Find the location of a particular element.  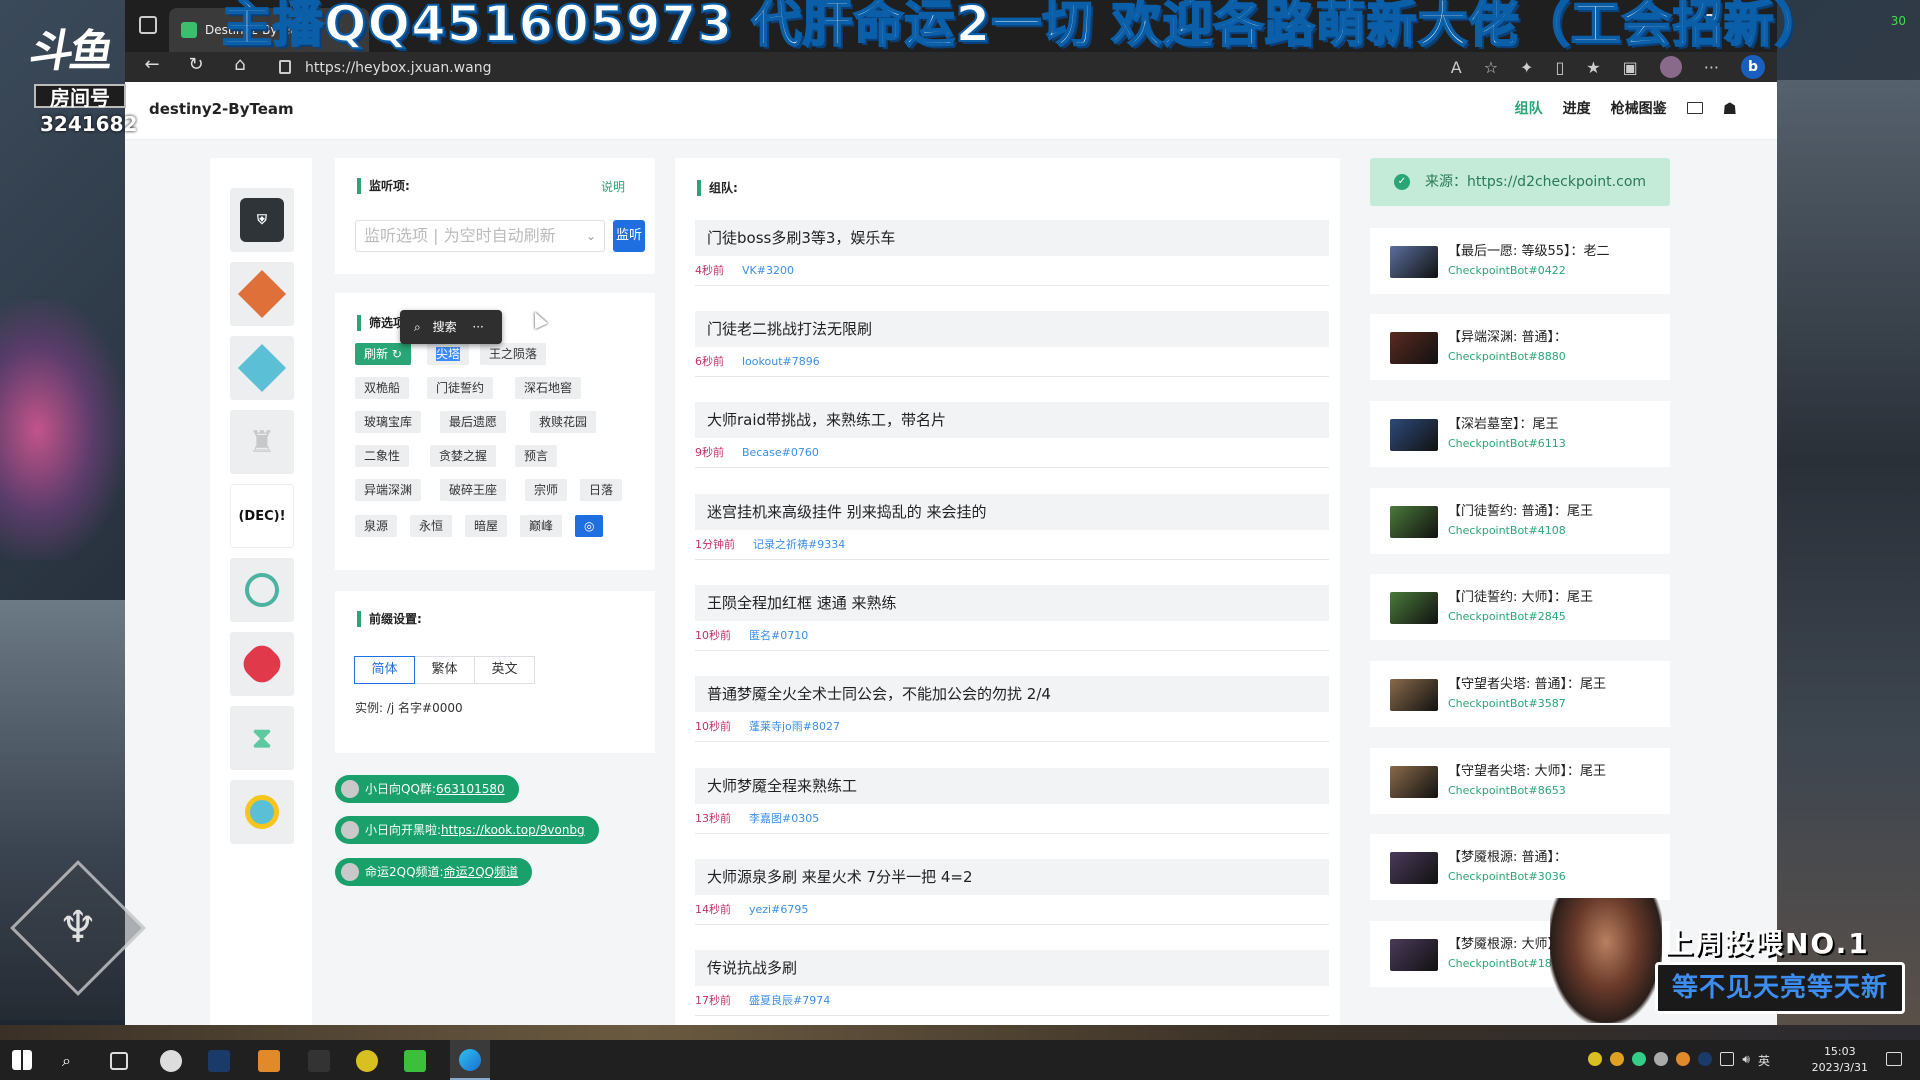

nav-weapons: 枪械图鉴 is located at coordinates (1639, 108).